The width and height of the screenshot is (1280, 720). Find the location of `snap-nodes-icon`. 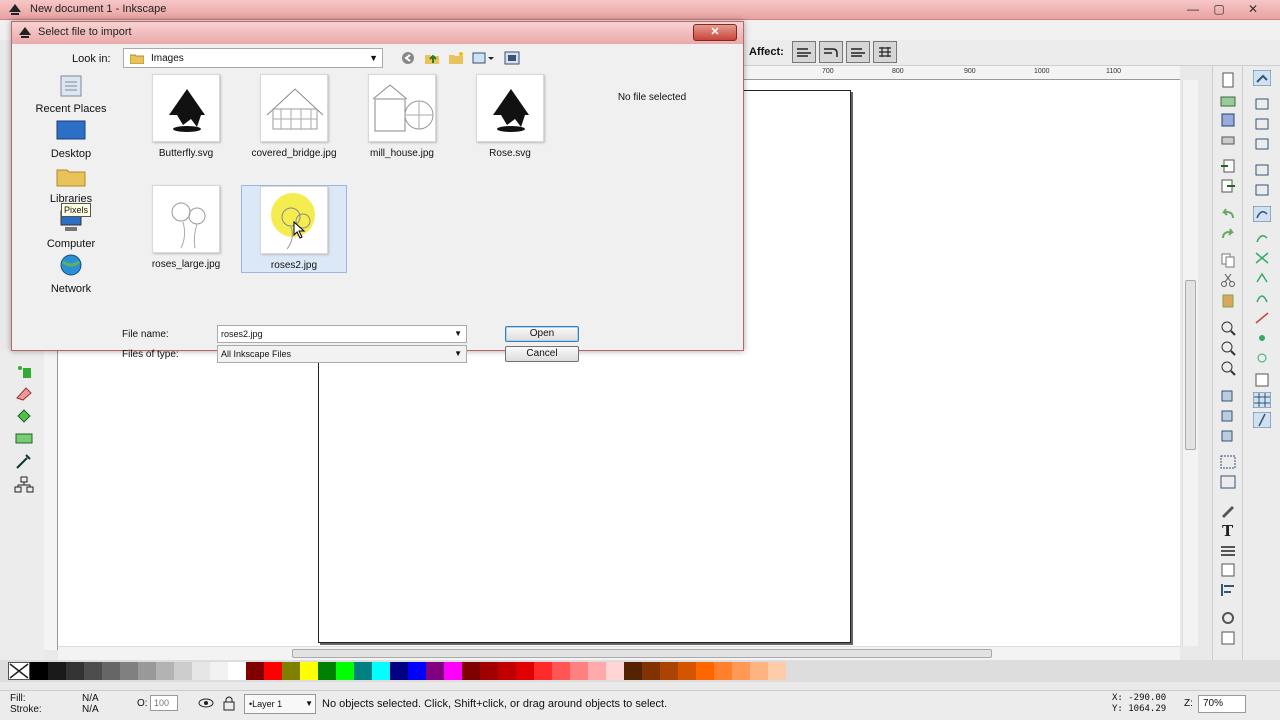

snap-nodes-icon is located at coordinates (1262, 214).